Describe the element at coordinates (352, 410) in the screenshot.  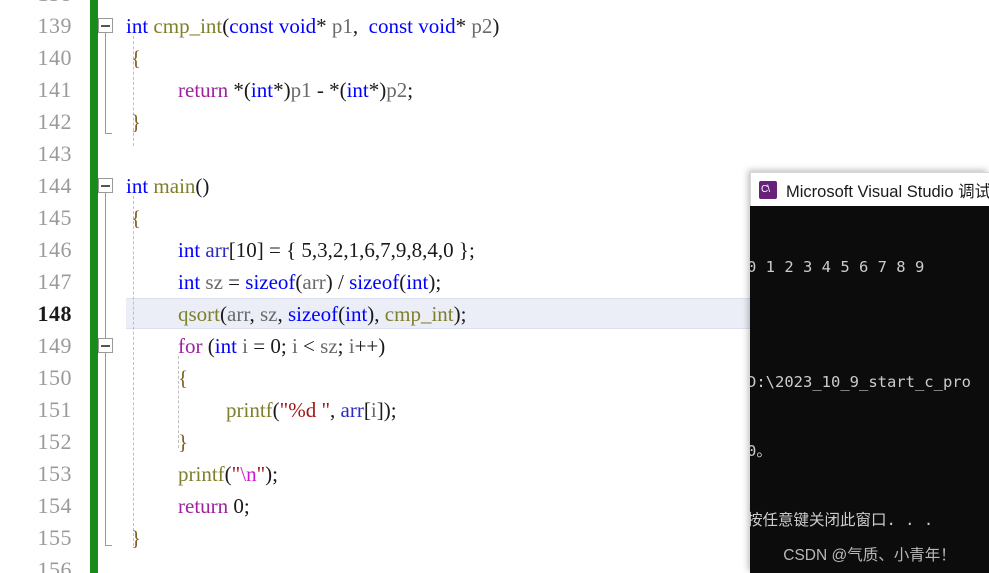
I see `token-variable-arr: arr` at that location.